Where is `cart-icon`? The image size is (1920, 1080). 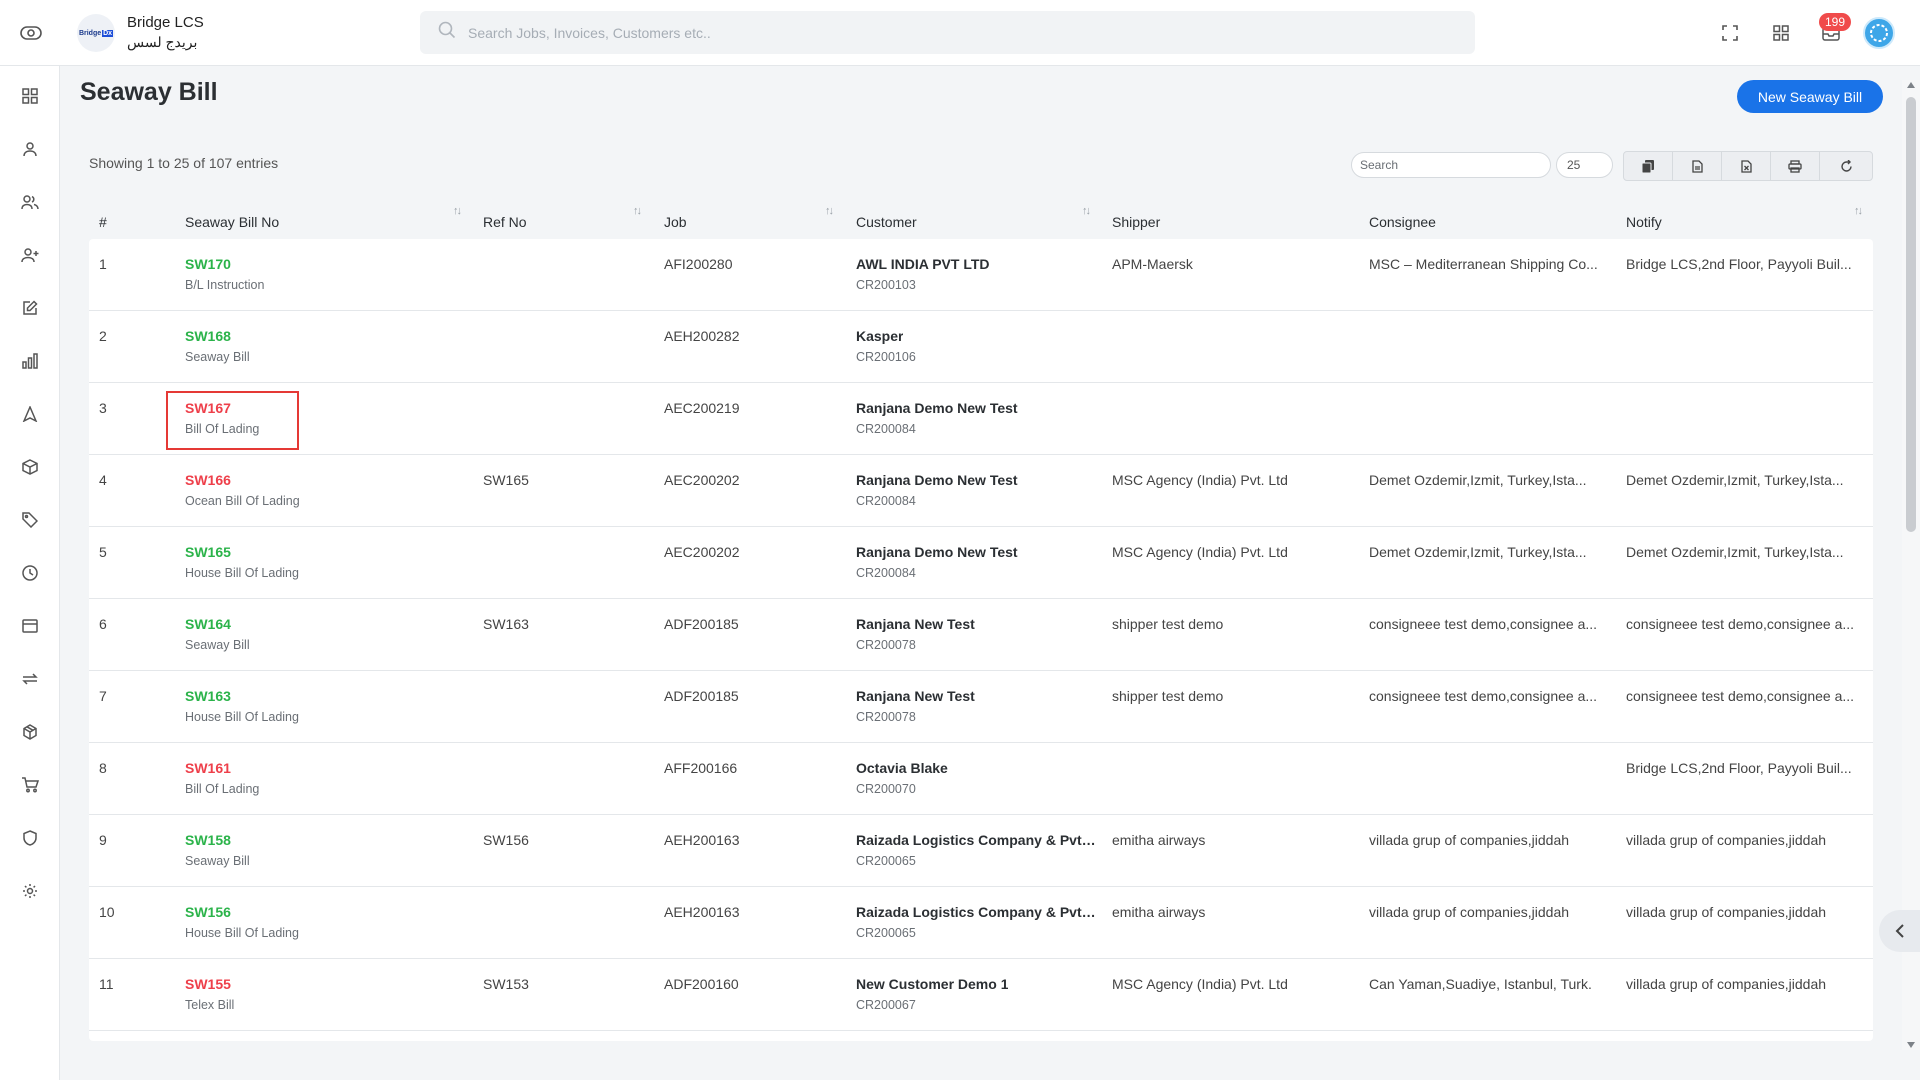 cart-icon is located at coordinates (30, 785).